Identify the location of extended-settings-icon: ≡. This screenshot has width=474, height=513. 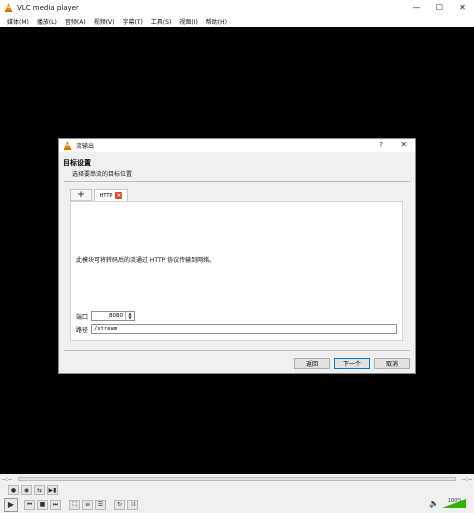
(87, 504).